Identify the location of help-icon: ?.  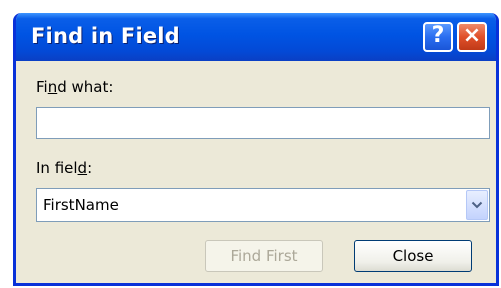
(438, 35).